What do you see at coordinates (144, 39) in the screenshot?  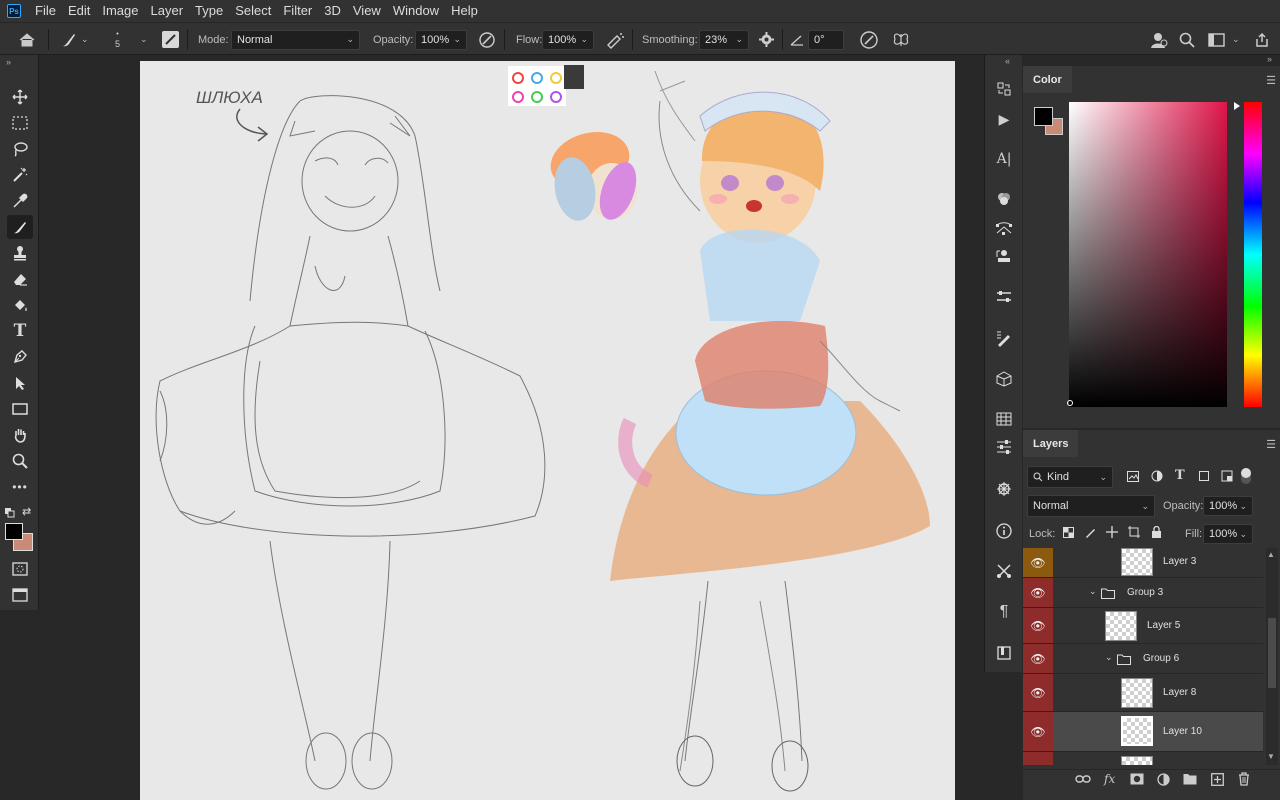 I see `brush-preset-dropdown-icon: ⌄` at bounding box center [144, 39].